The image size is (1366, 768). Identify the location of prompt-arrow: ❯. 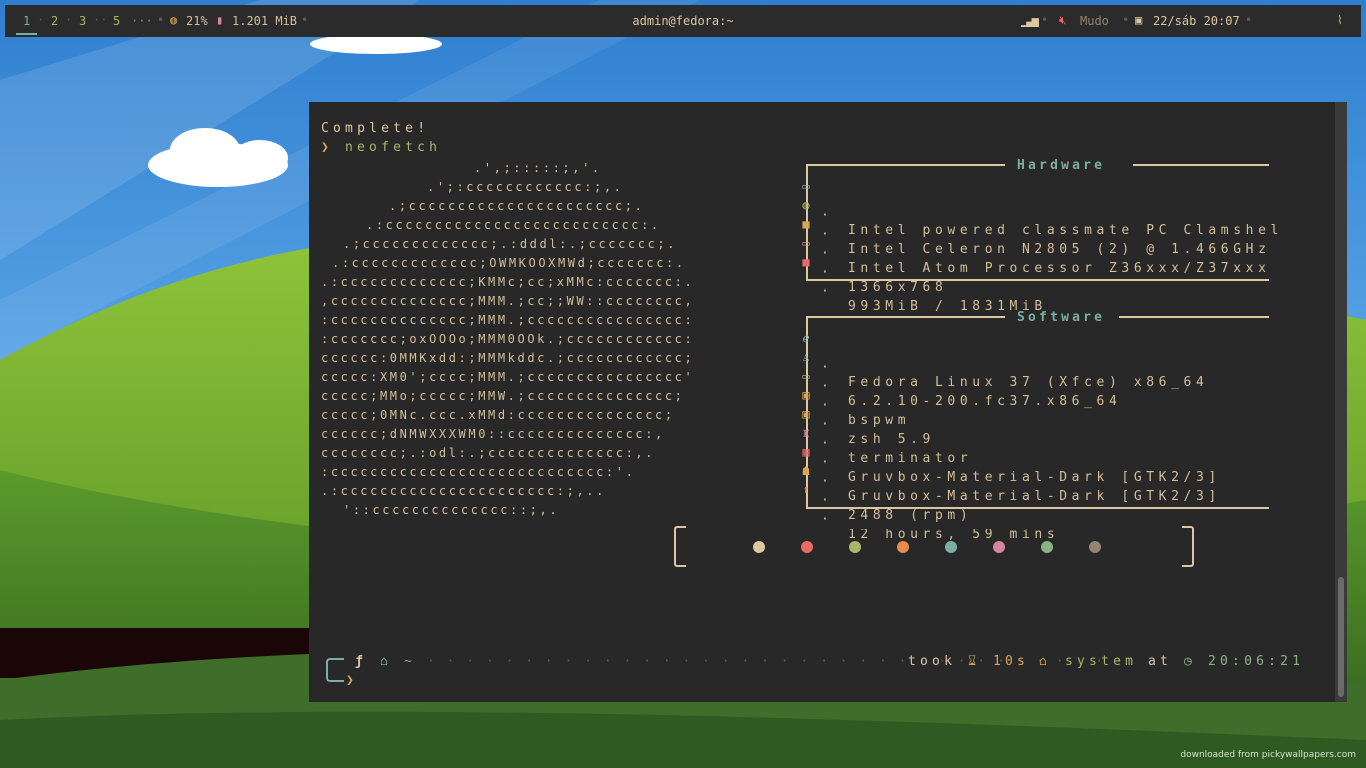
(325, 147).